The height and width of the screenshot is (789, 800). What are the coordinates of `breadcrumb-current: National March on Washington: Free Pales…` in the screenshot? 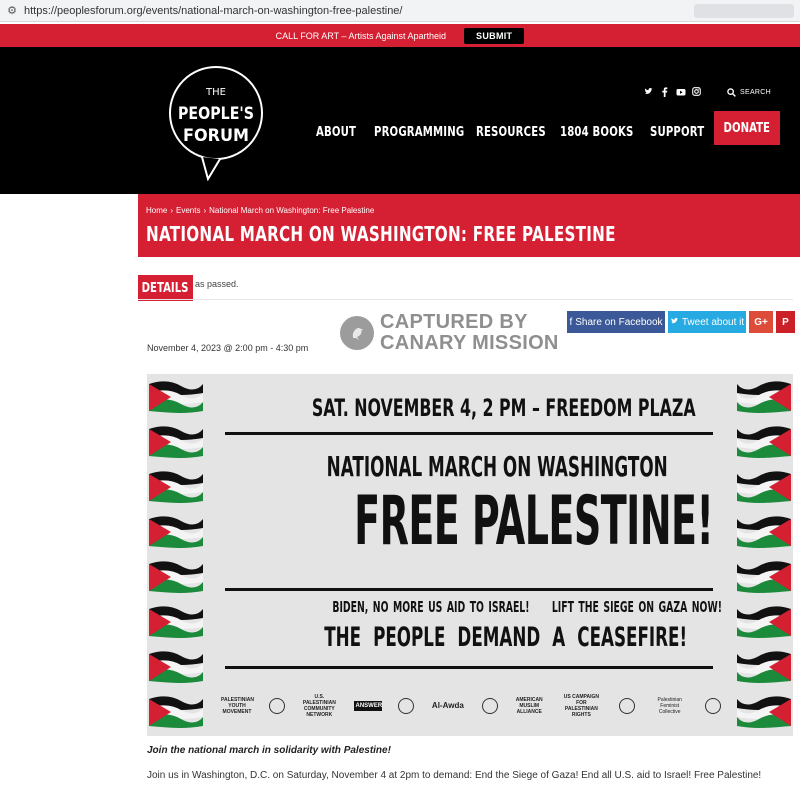 It's located at (292, 210).